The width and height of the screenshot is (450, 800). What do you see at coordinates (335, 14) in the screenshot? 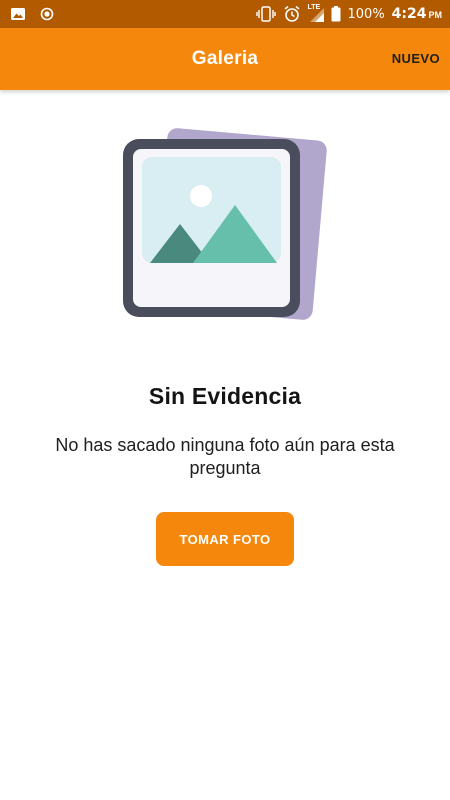
I see `battery-icon` at bounding box center [335, 14].